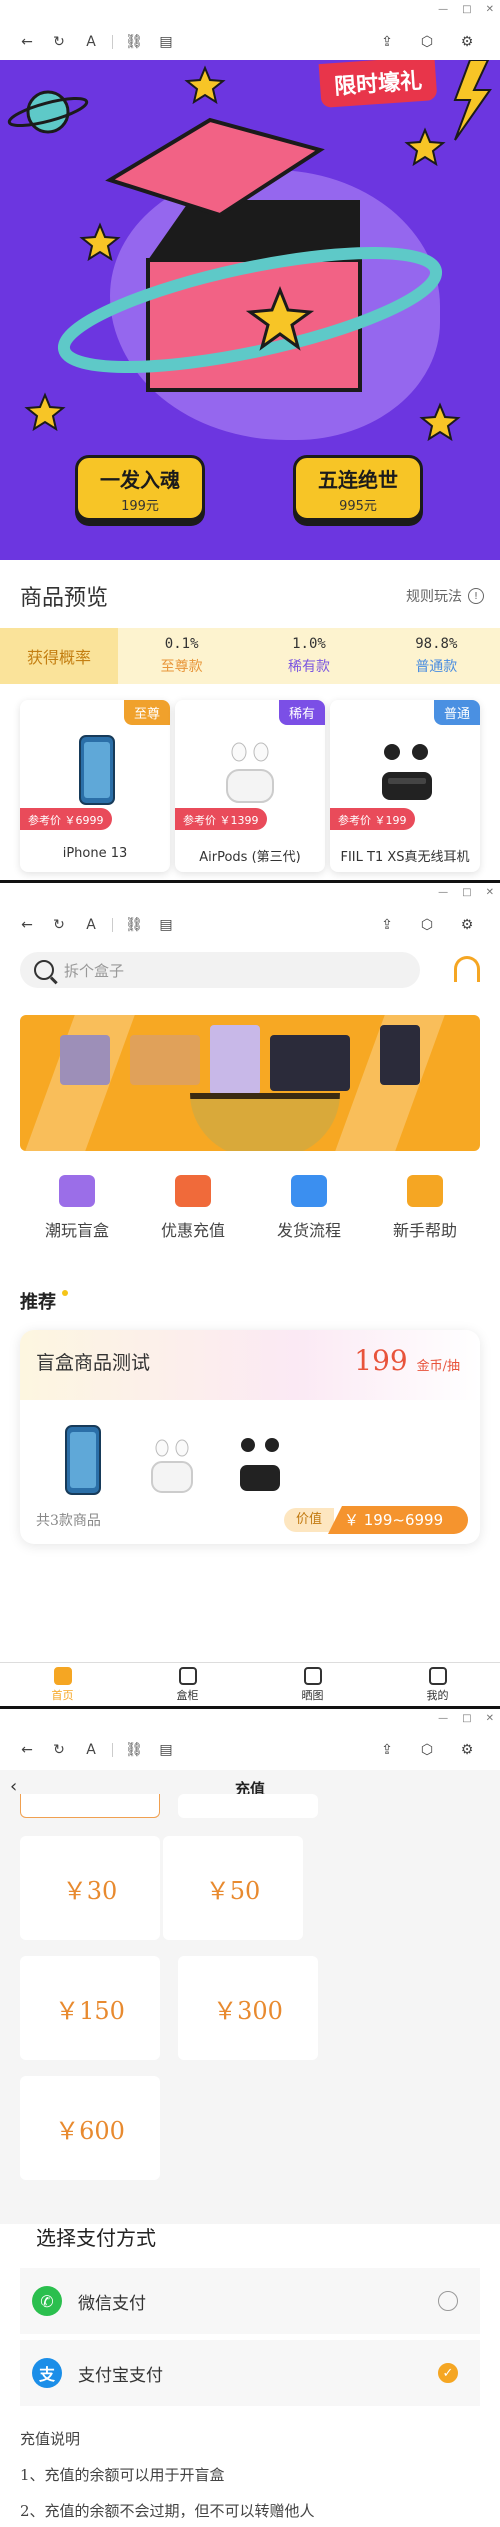 This screenshot has height=2527, width=500. Describe the element at coordinates (95, 853) in the screenshot. I see `product-name: iPhone 13` at that location.